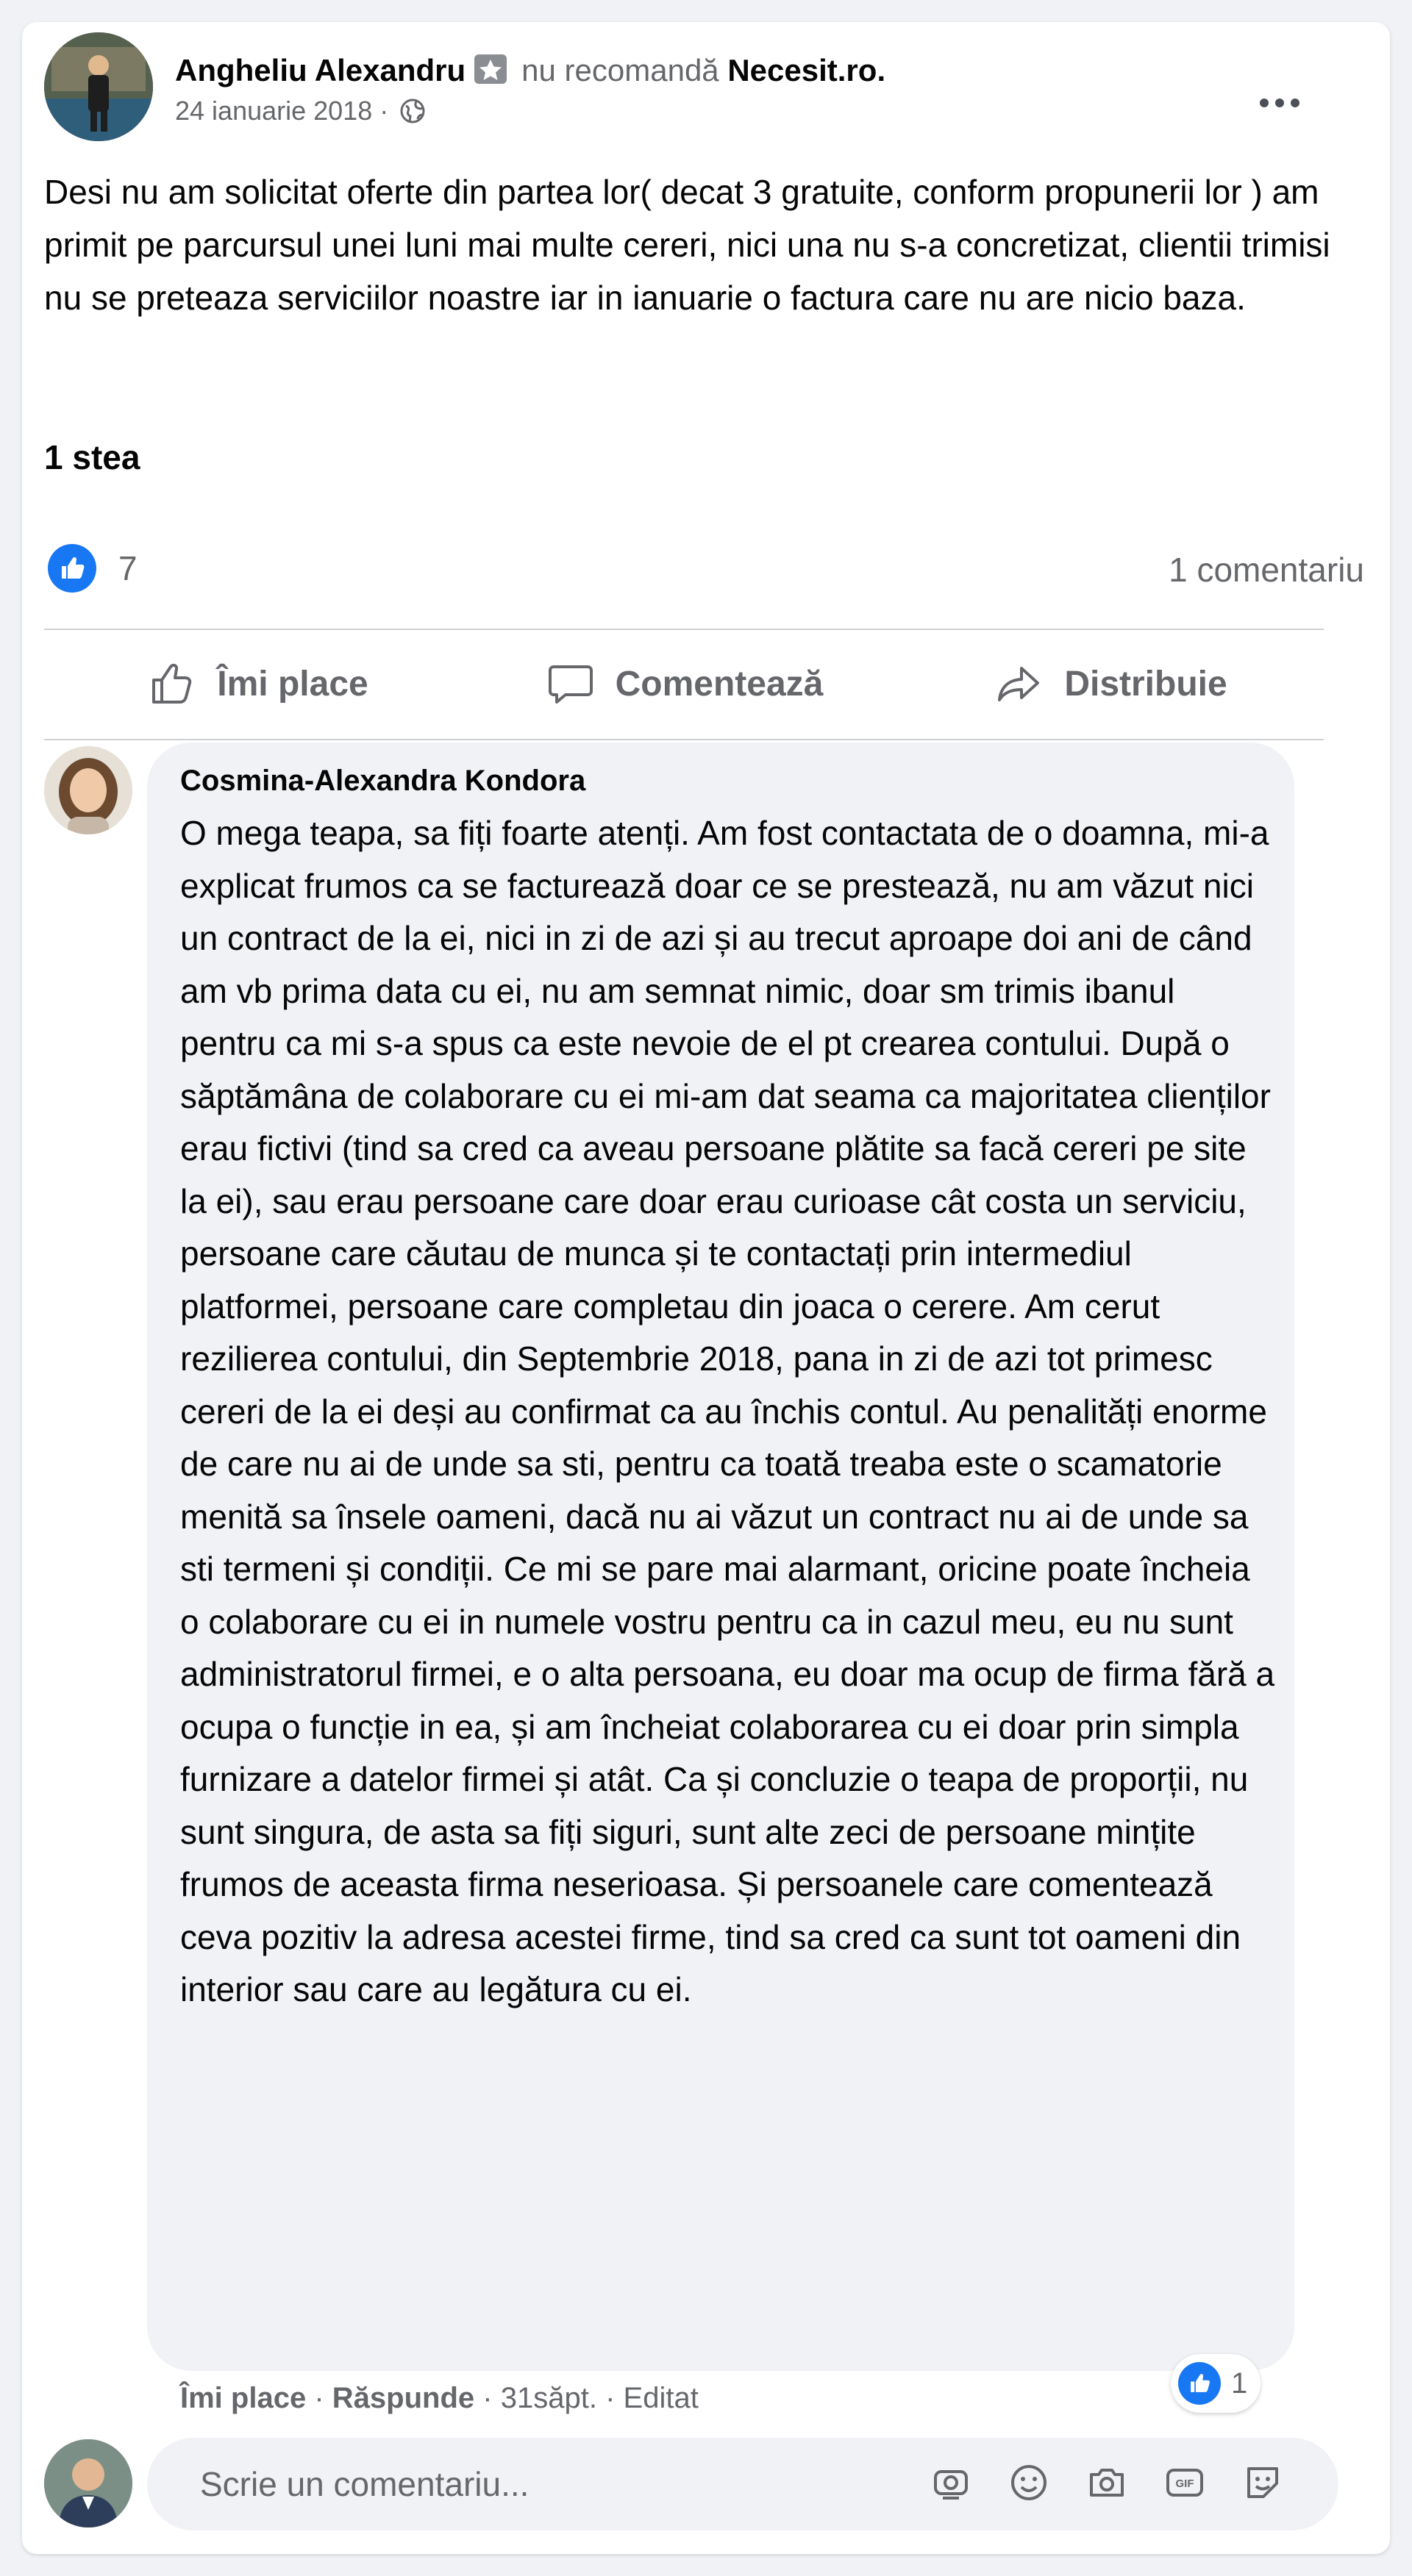 This screenshot has height=2576, width=1412. Describe the element at coordinates (1019, 684) in the screenshot. I see `share-icon` at that location.